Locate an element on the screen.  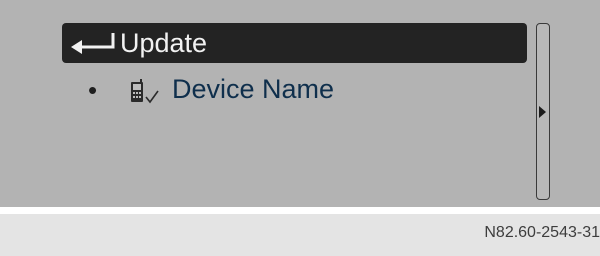
figure-code: N82.60-2543-31 is located at coordinates (542, 232).